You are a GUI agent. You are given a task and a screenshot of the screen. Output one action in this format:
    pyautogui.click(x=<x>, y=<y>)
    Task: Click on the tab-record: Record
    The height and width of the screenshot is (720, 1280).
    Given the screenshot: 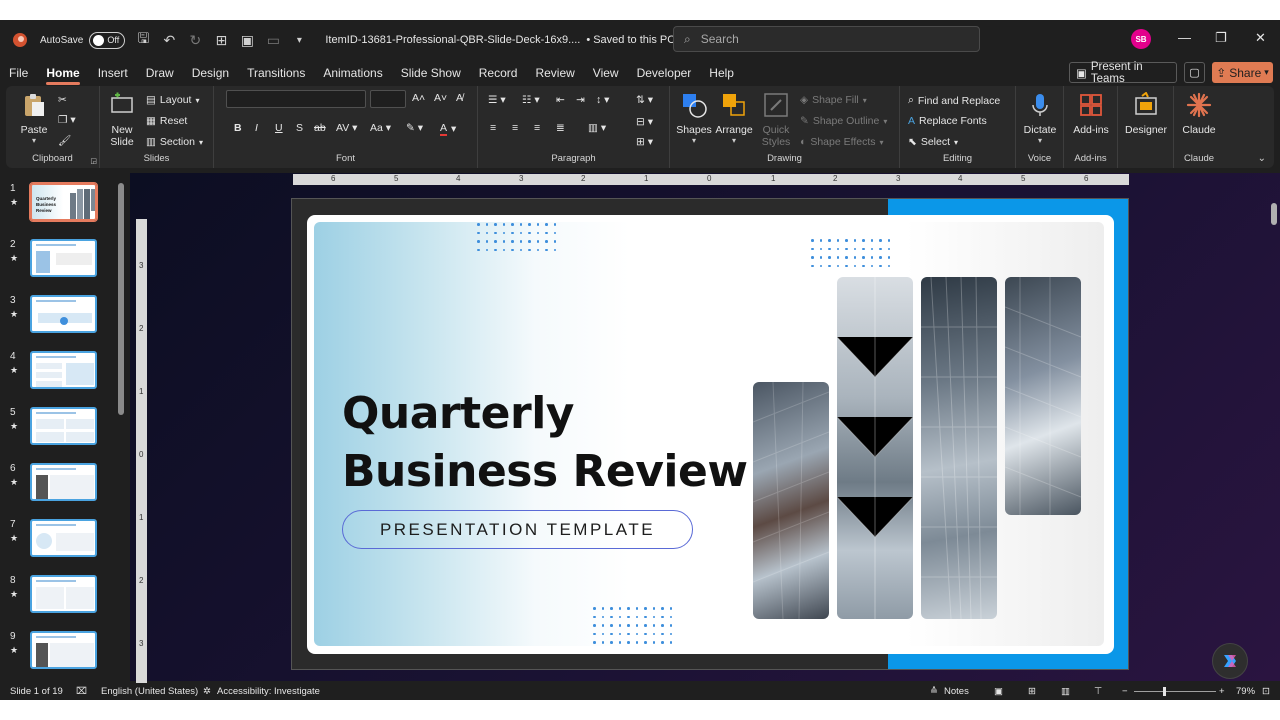 What is the action you would take?
    pyautogui.click(x=498, y=73)
    